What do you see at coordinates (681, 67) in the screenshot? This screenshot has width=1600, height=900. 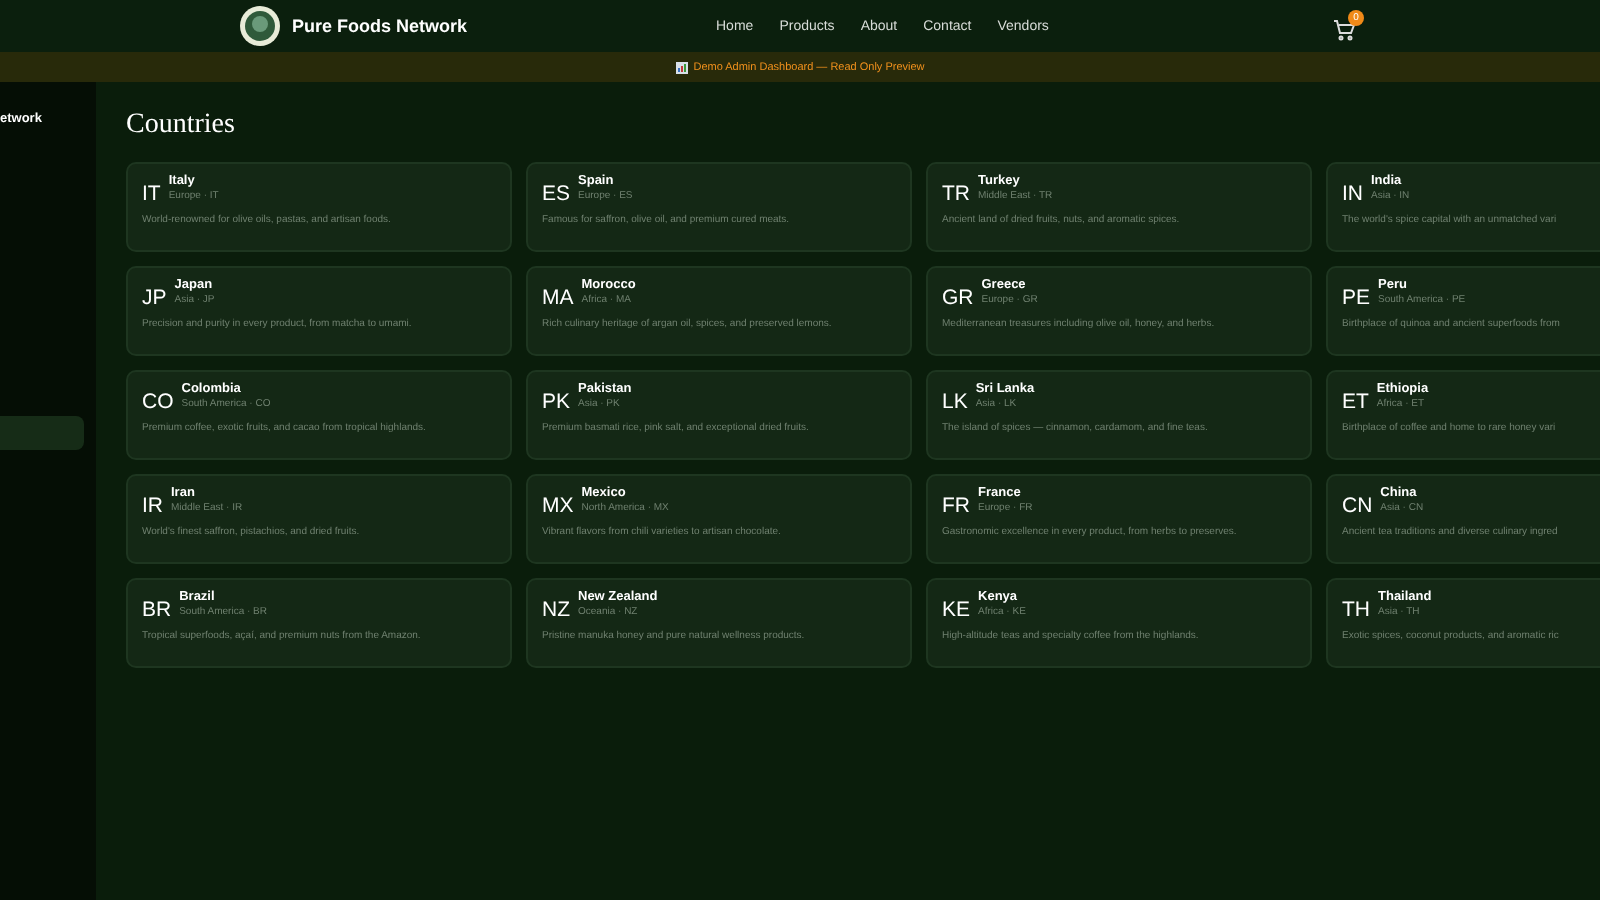 I see `chart-icon` at bounding box center [681, 67].